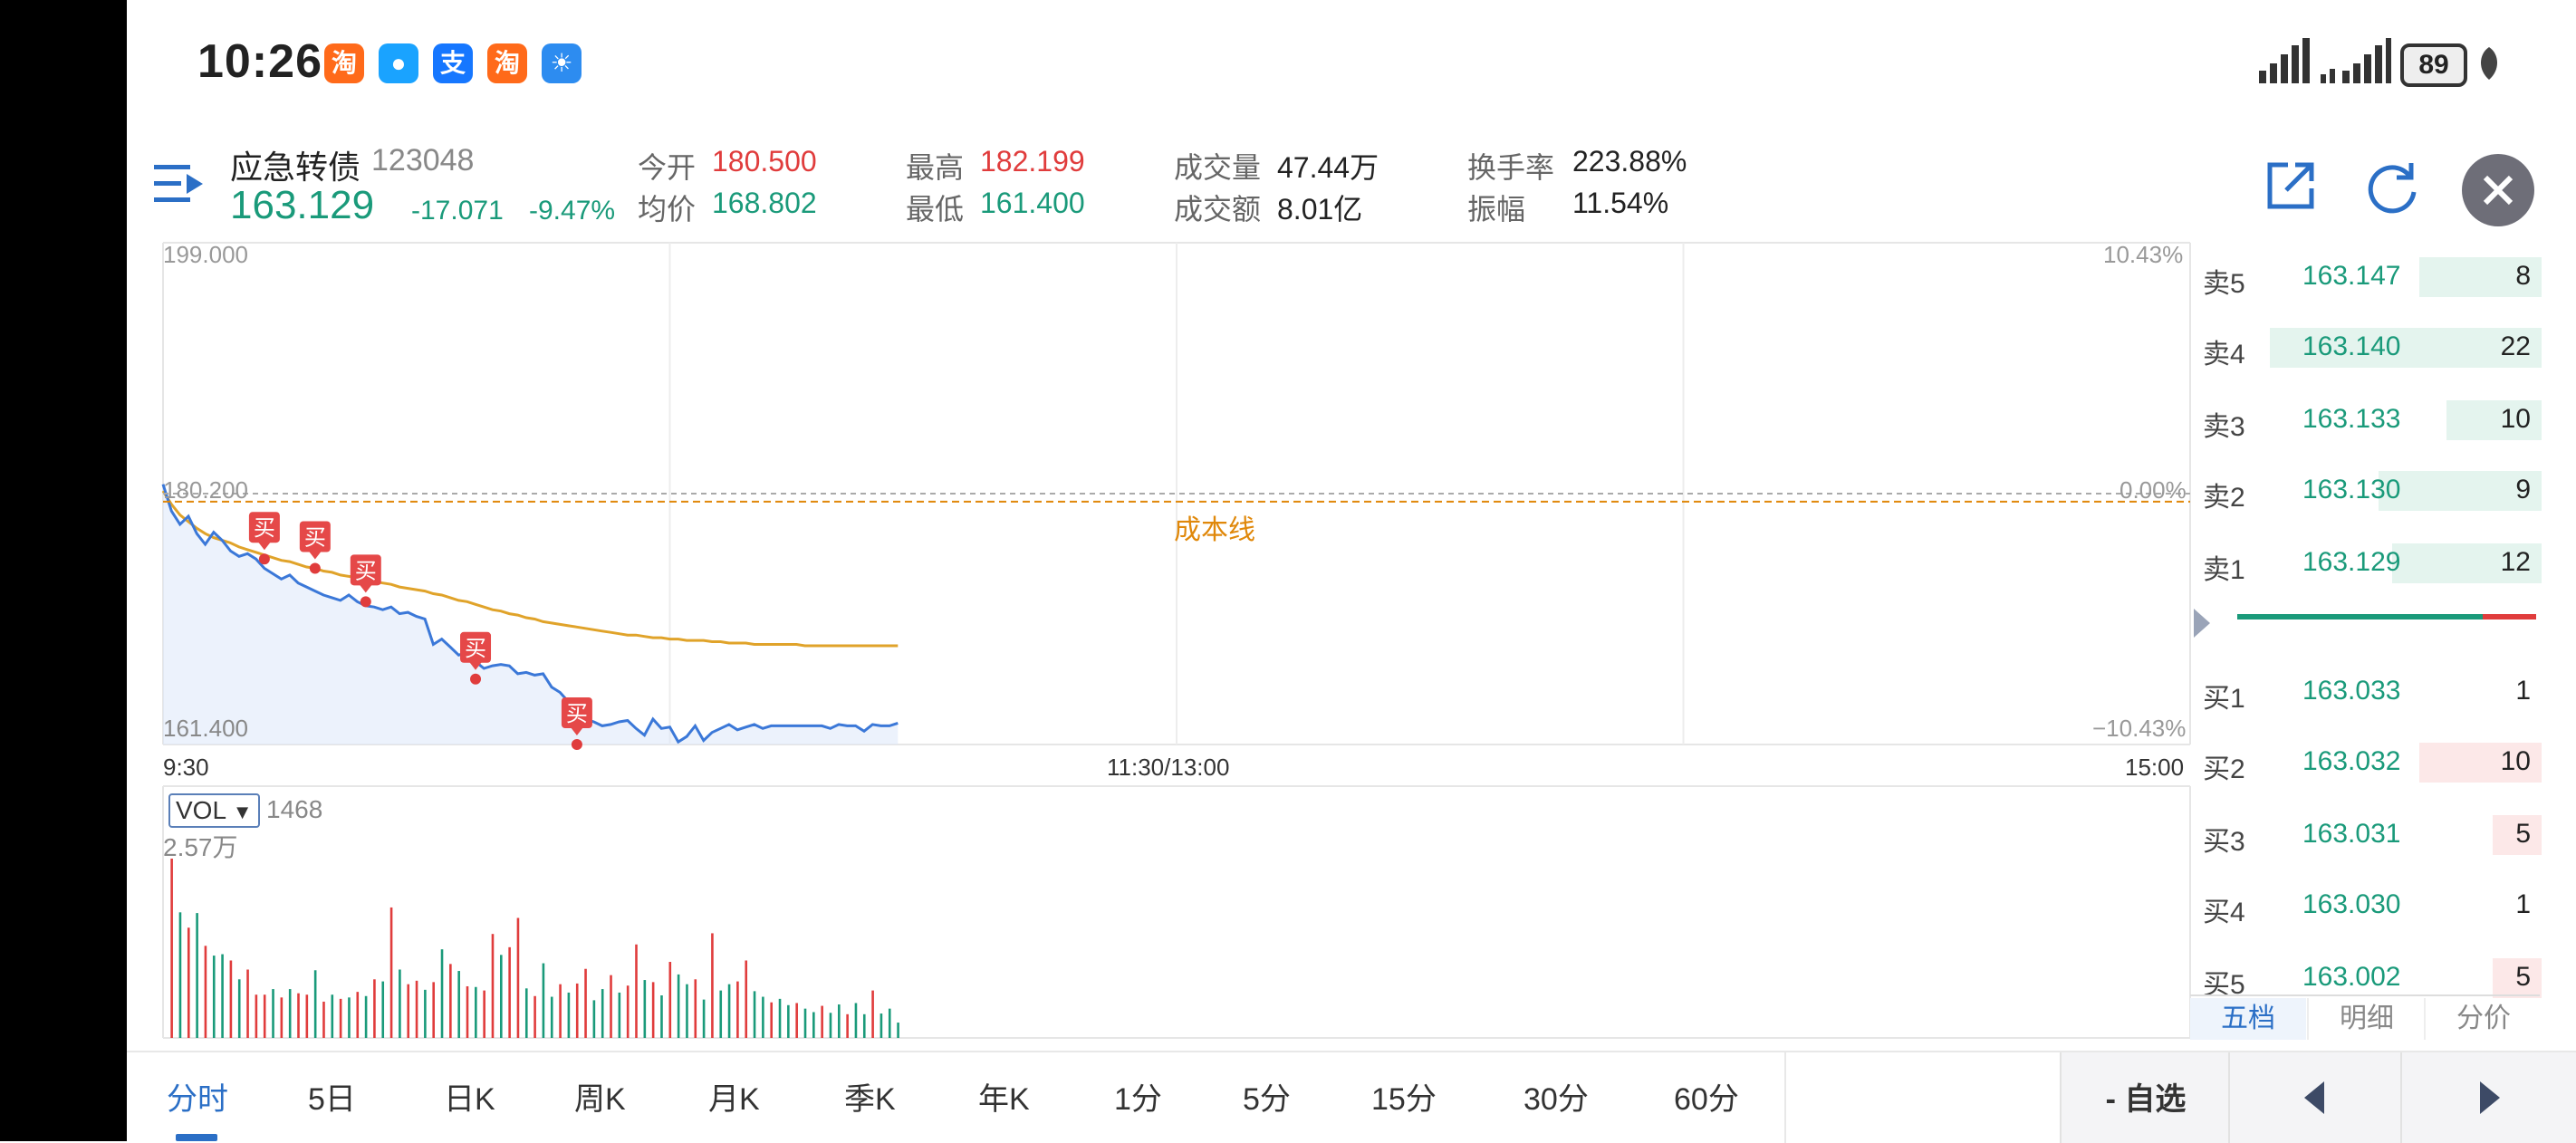 The height and width of the screenshot is (1143, 2576). What do you see at coordinates (2483, 1019) in the screenshot?
I see `tab-price-distribution: 分价` at bounding box center [2483, 1019].